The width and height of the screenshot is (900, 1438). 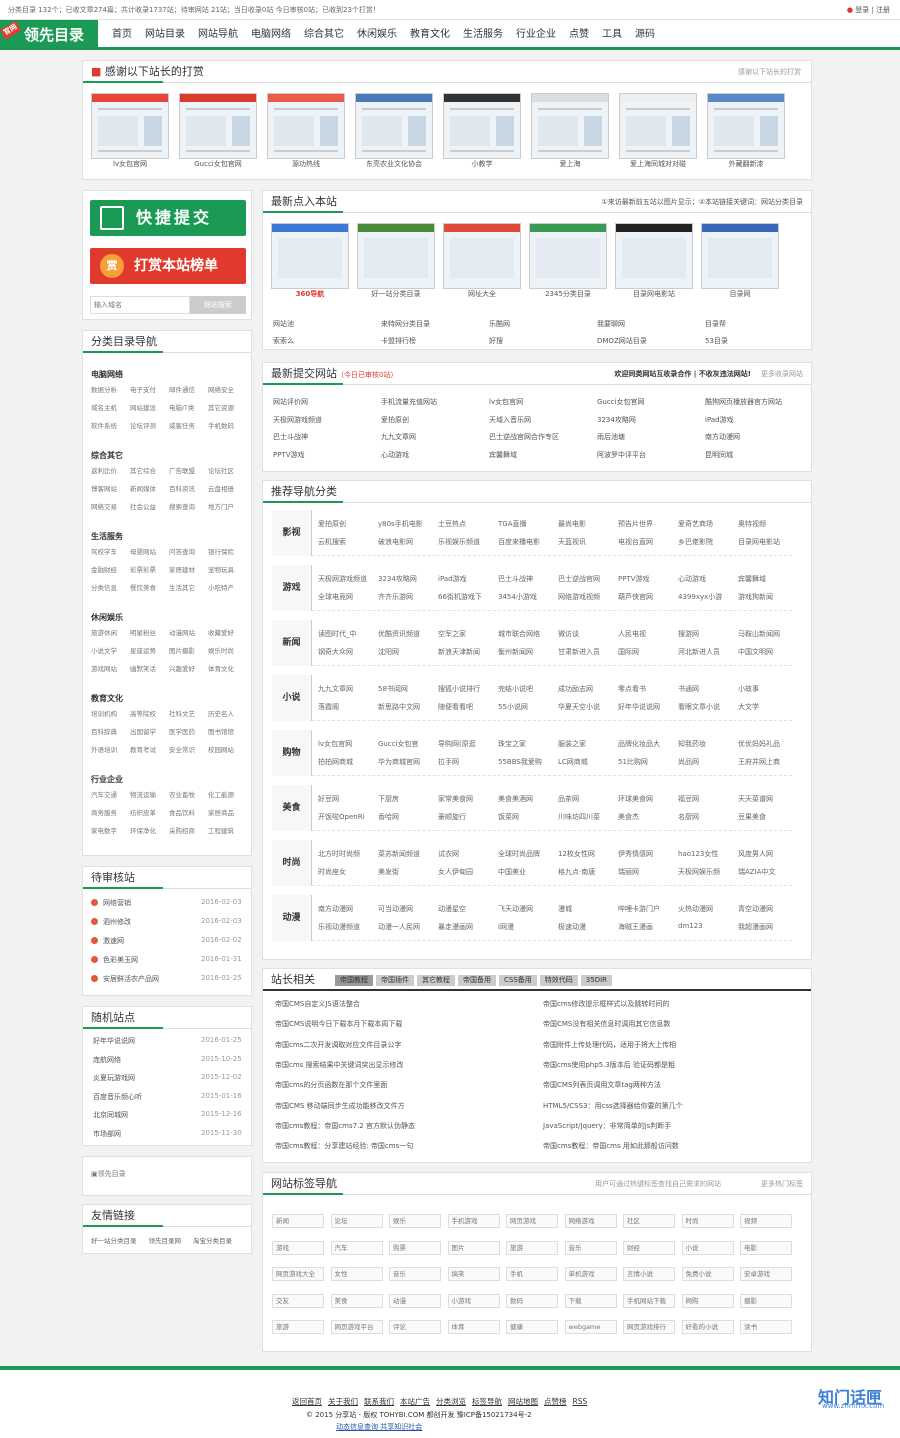 What do you see at coordinates (399, 634) in the screenshot?
I see `catnav-link: 优酷资讯频道` at bounding box center [399, 634].